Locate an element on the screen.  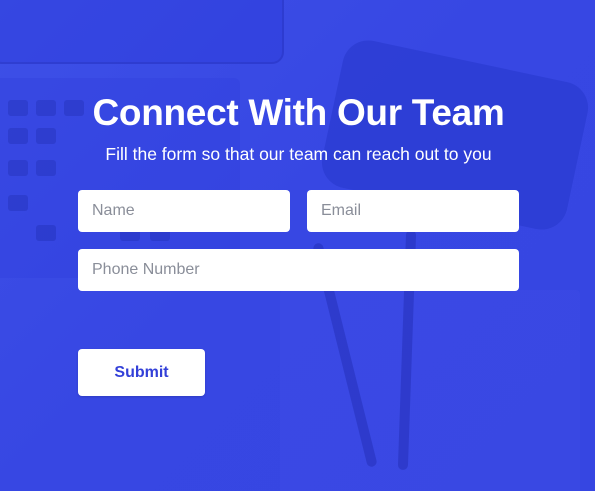
email-input is located at coordinates (413, 211).